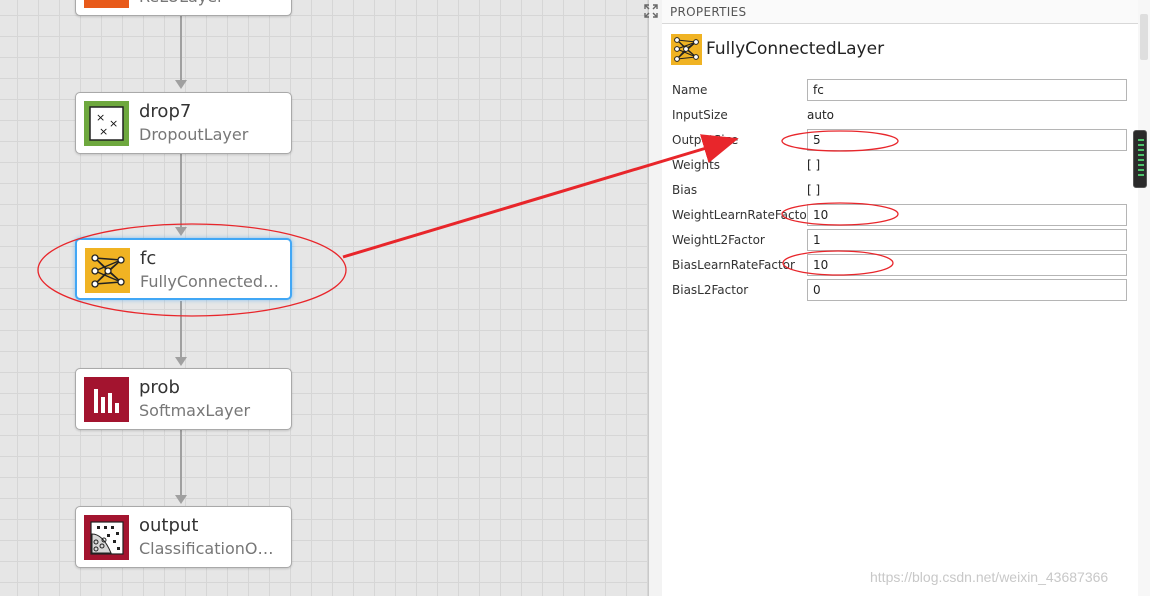 The image size is (1150, 596). I want to click on panel-header: PROPERTIES, so click(900, 12).